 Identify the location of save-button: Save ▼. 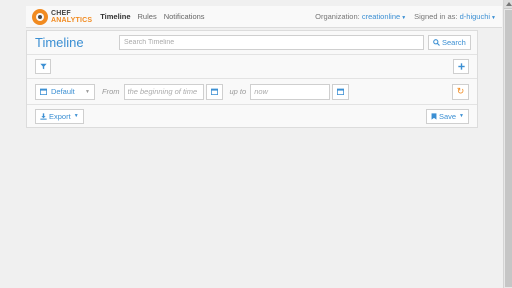
(447, 116).